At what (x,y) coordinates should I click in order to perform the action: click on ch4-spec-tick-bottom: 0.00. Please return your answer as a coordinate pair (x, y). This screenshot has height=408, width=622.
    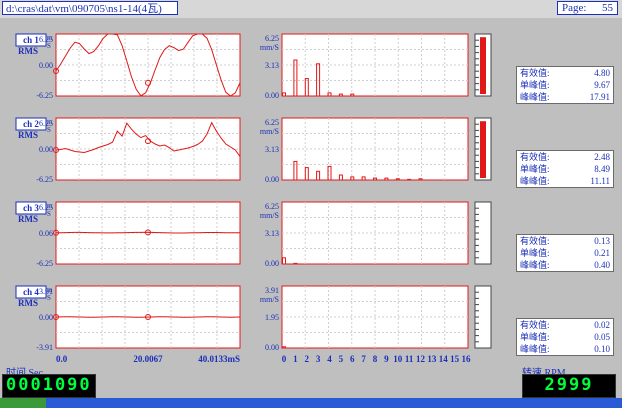
    Looking at the image, I should click on (272, 347).